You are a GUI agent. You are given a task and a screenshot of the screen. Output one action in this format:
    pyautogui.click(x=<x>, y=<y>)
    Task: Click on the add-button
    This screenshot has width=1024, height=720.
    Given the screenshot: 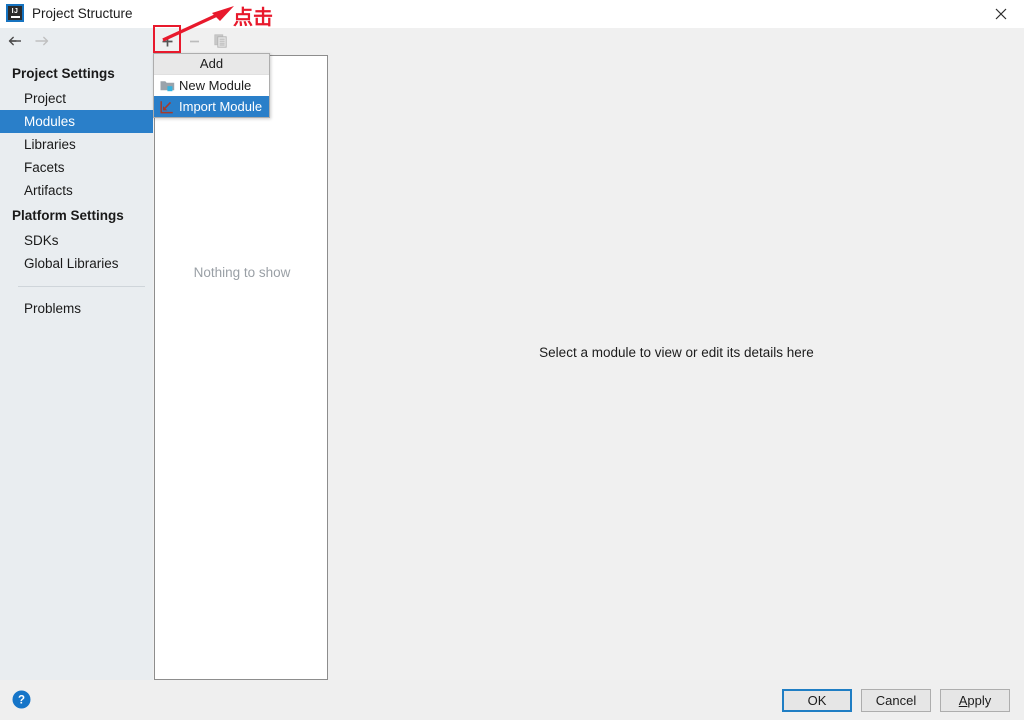 What is the action you would take?
    pyautogui.click(x=167, y=41)
    